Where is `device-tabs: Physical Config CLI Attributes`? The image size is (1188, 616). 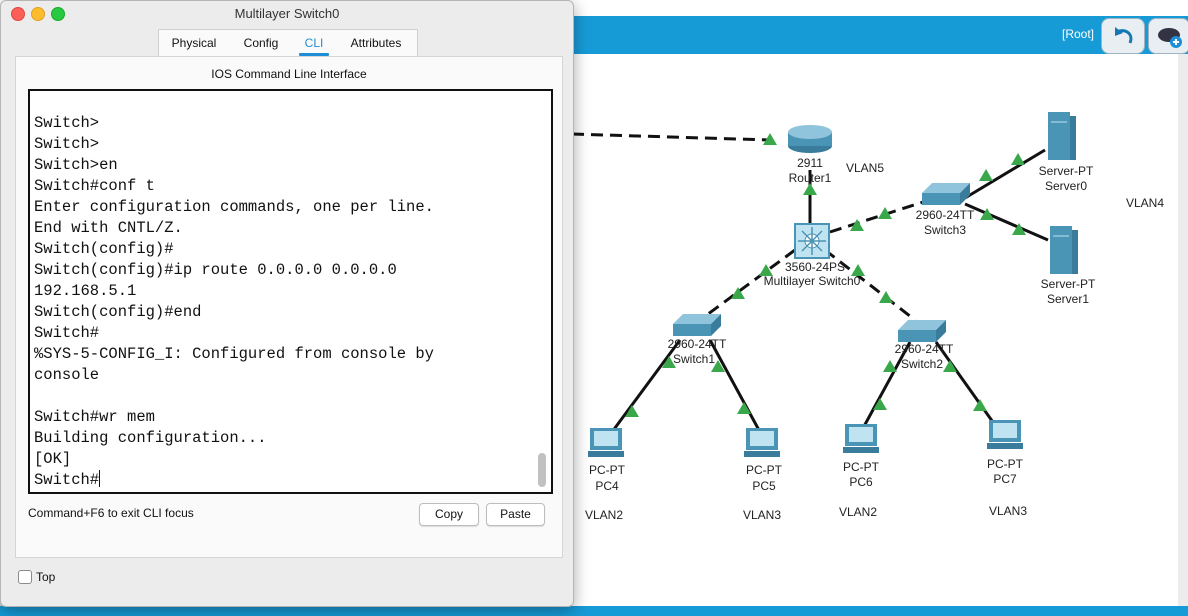 device-tabs: Physical Config CLI Attributes is located at coordinates (288, 43).